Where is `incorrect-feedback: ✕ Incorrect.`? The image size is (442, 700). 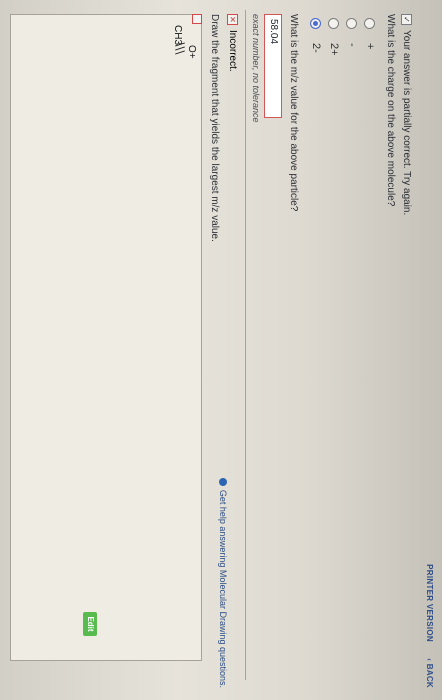 incorrect-feedback: ✕ Incorrect. is located at coordinates (232, 43).